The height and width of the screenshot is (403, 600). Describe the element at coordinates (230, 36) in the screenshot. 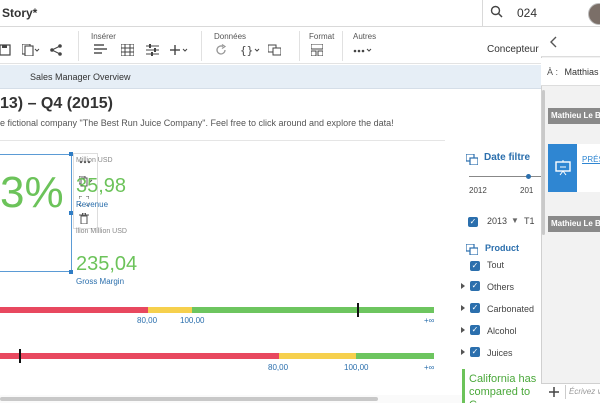

I see `group-label-data: Données` at that location.